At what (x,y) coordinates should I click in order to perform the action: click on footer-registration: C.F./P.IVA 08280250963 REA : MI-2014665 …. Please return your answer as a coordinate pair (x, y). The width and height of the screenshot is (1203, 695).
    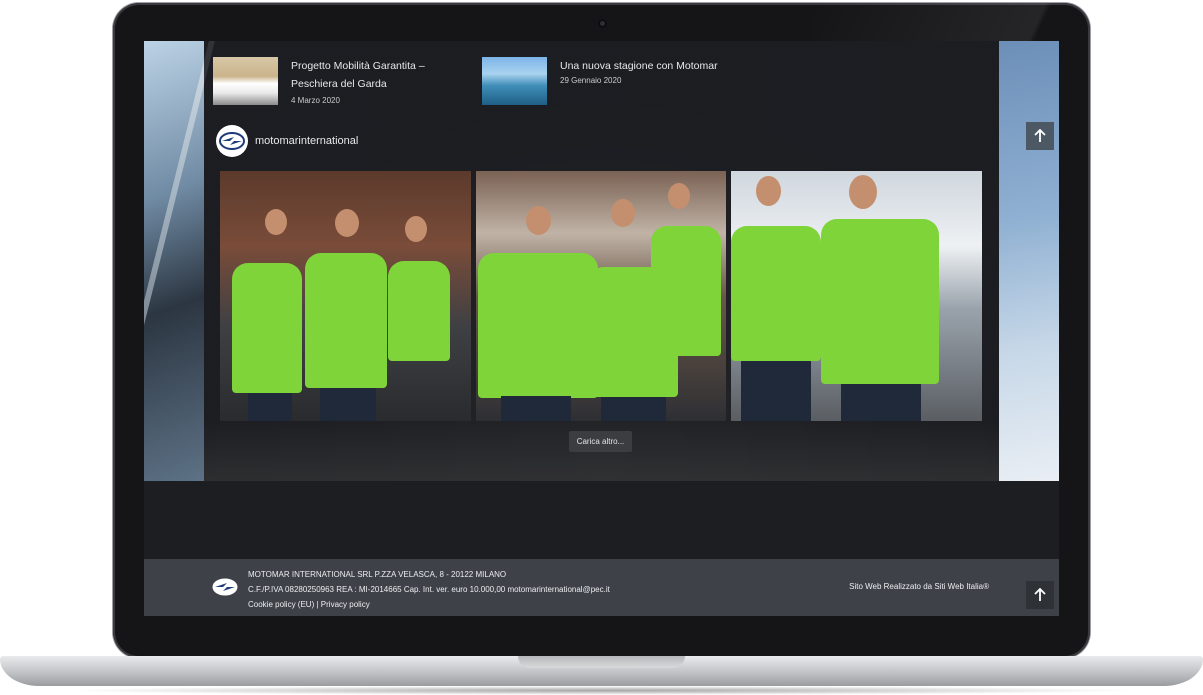
    Looking at the image, I should click on (429, 589).